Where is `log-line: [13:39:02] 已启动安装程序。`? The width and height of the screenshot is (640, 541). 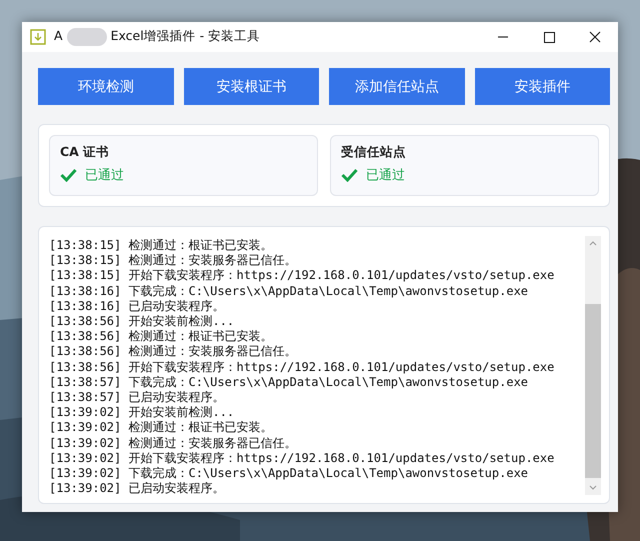 log-line: [13:39:02] 已启动安装程序。 is located at coordinates (136, 488).